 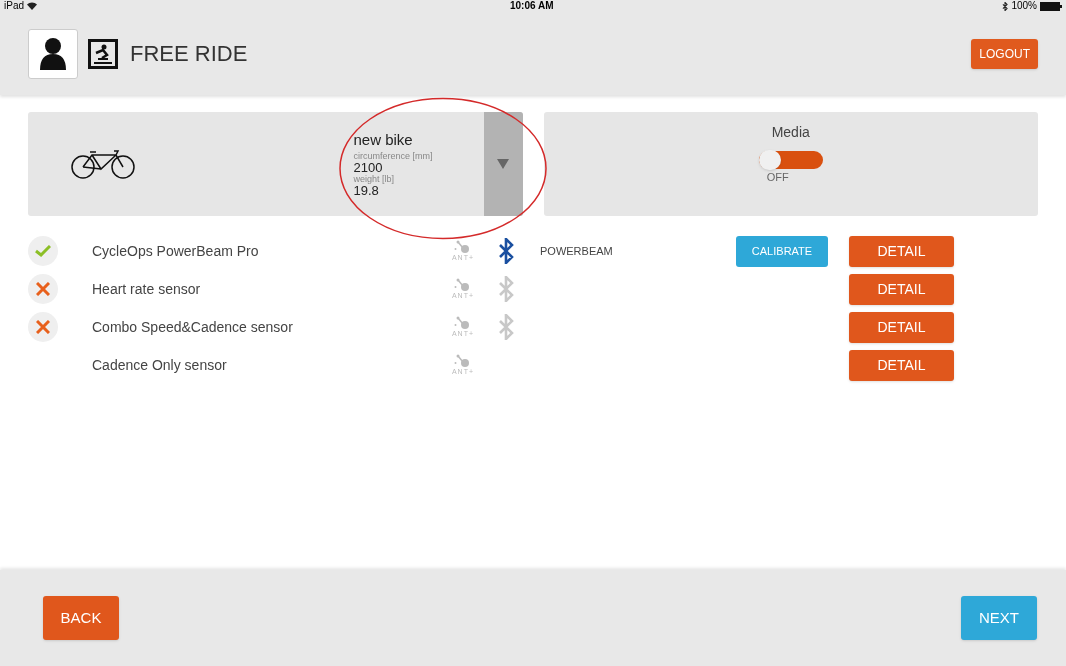 I want to click on calibrate-button: CALIBRATE, so click(x=782, y=251).